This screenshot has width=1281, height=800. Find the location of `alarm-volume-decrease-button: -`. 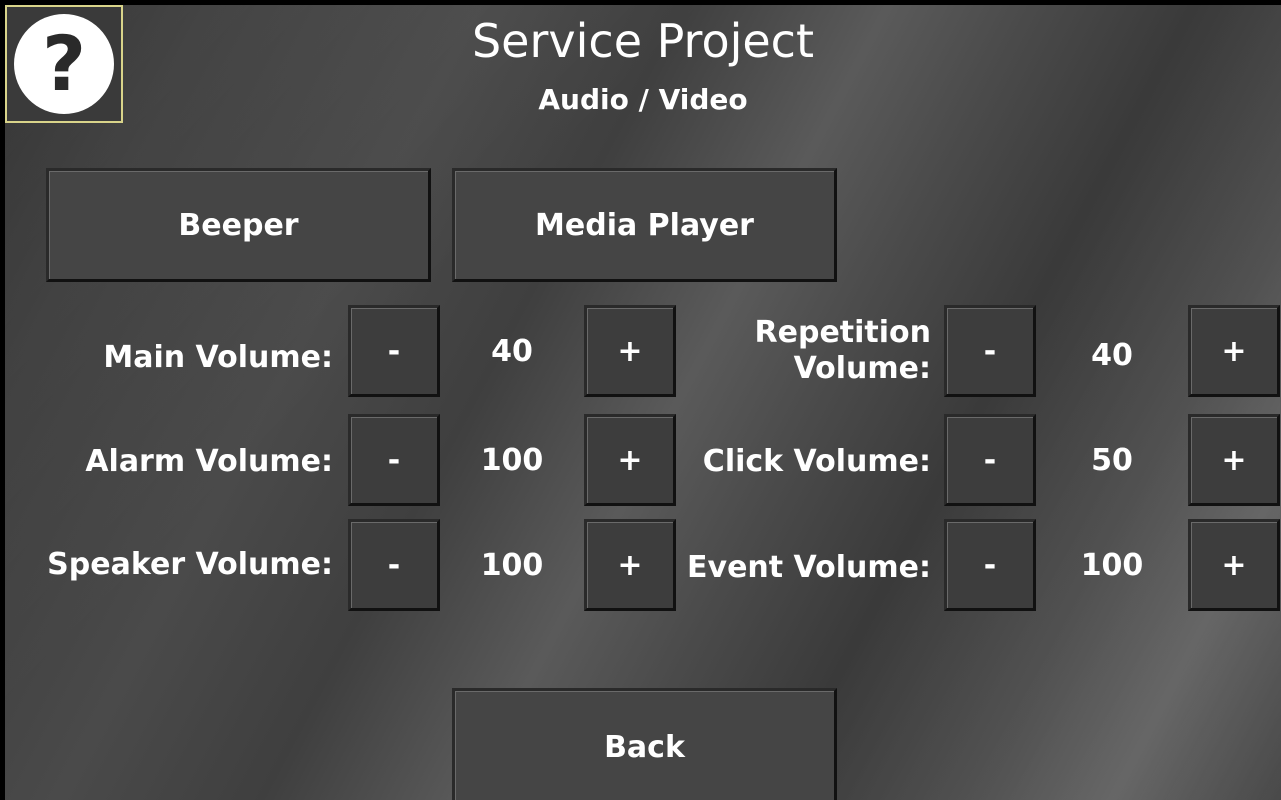

alarm-volume-decrease-button: - is located at coordinates (394, 460).